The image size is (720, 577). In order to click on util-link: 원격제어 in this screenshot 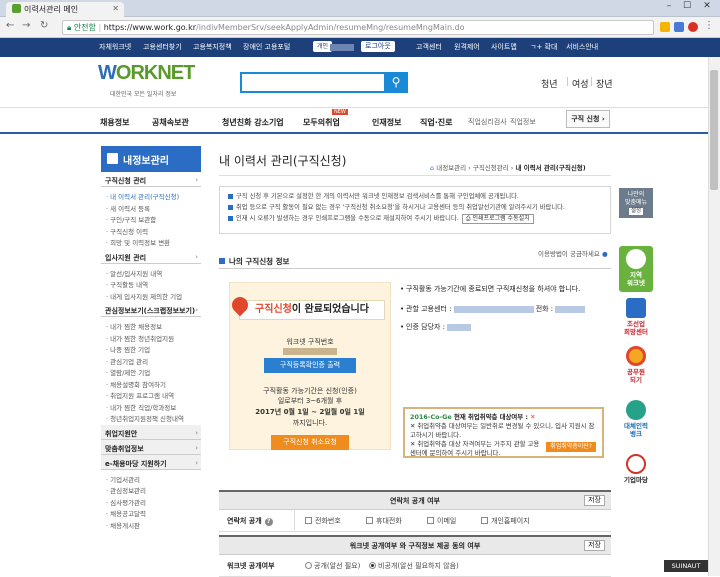, I will do `click(467, 47)`.